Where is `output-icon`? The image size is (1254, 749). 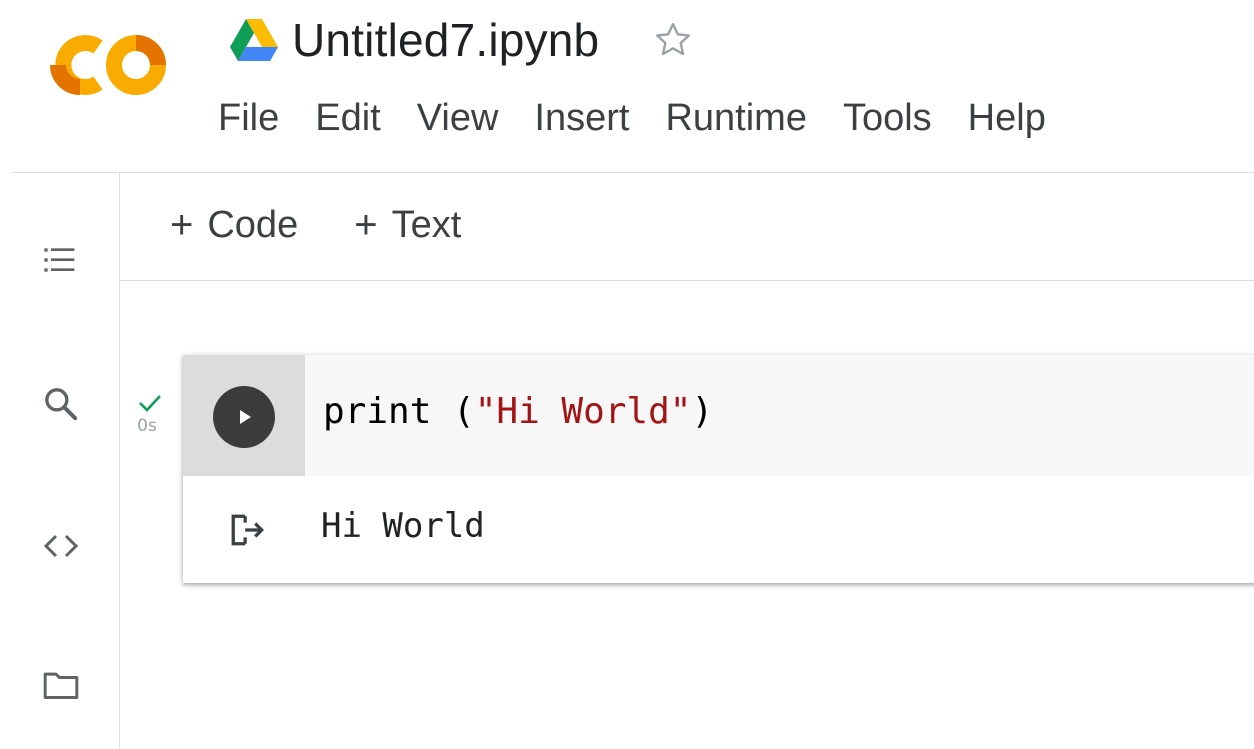
output-icon is located at coordinates (247, 530).